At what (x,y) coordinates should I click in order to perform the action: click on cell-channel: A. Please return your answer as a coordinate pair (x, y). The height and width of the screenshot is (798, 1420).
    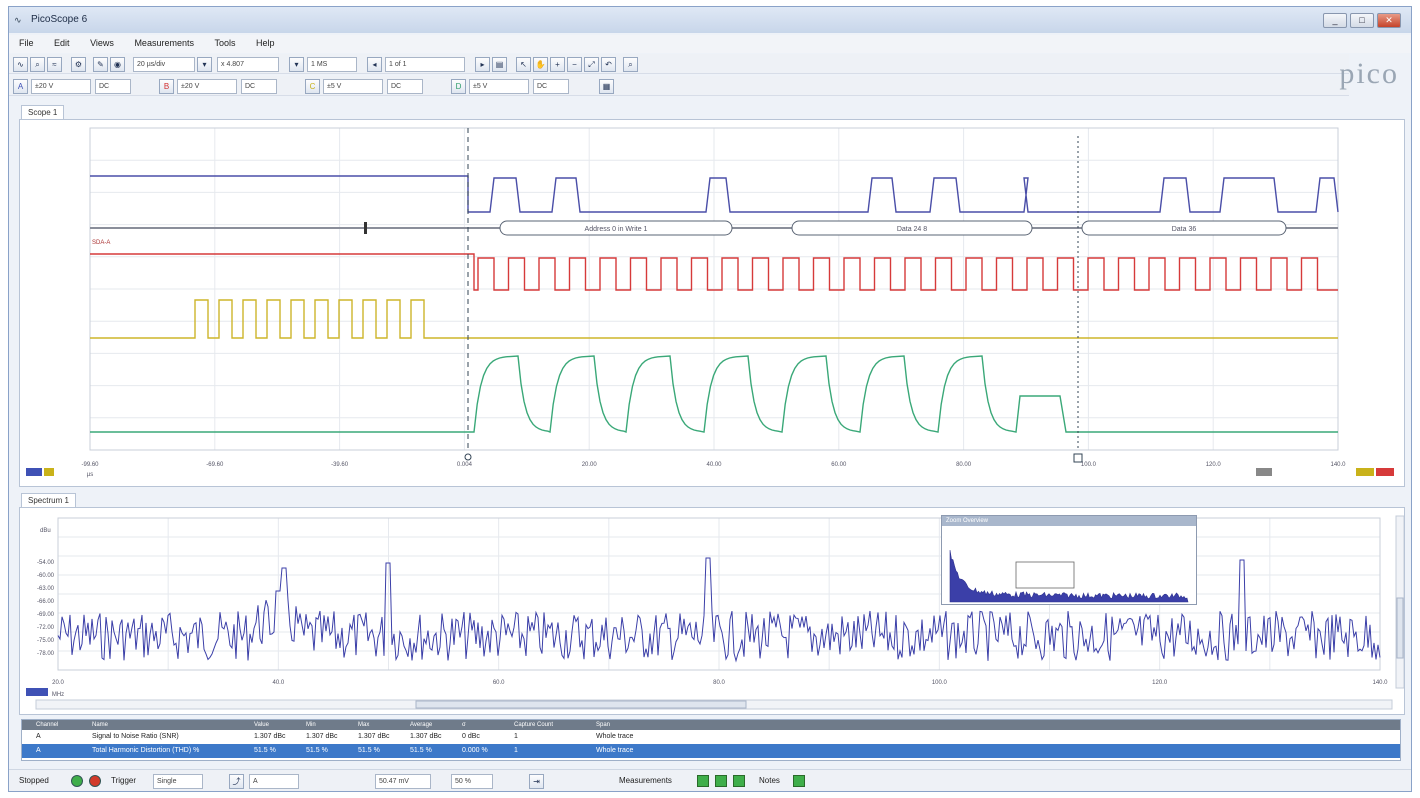
    Looking at the image, I should click on (38, 736).